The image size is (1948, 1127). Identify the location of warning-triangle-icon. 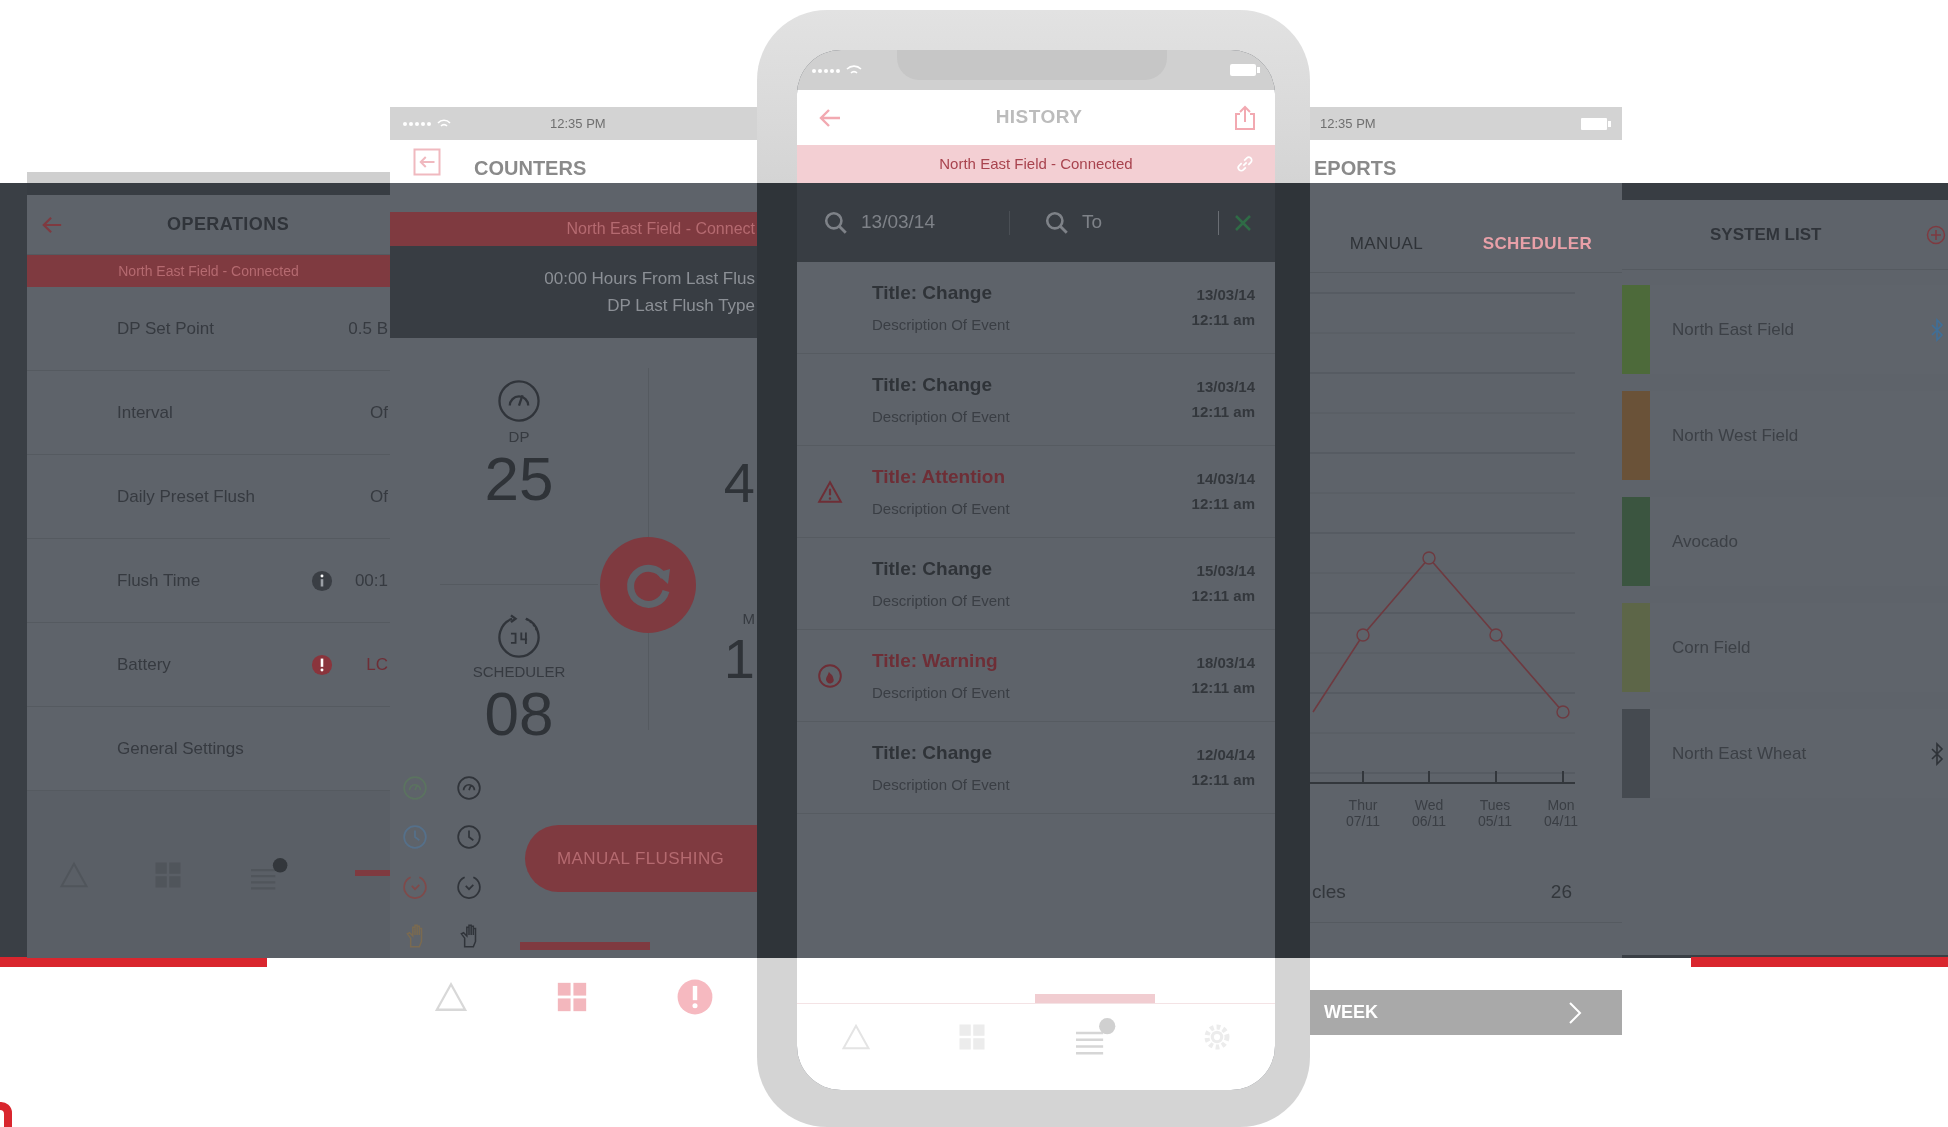
(830, 491).